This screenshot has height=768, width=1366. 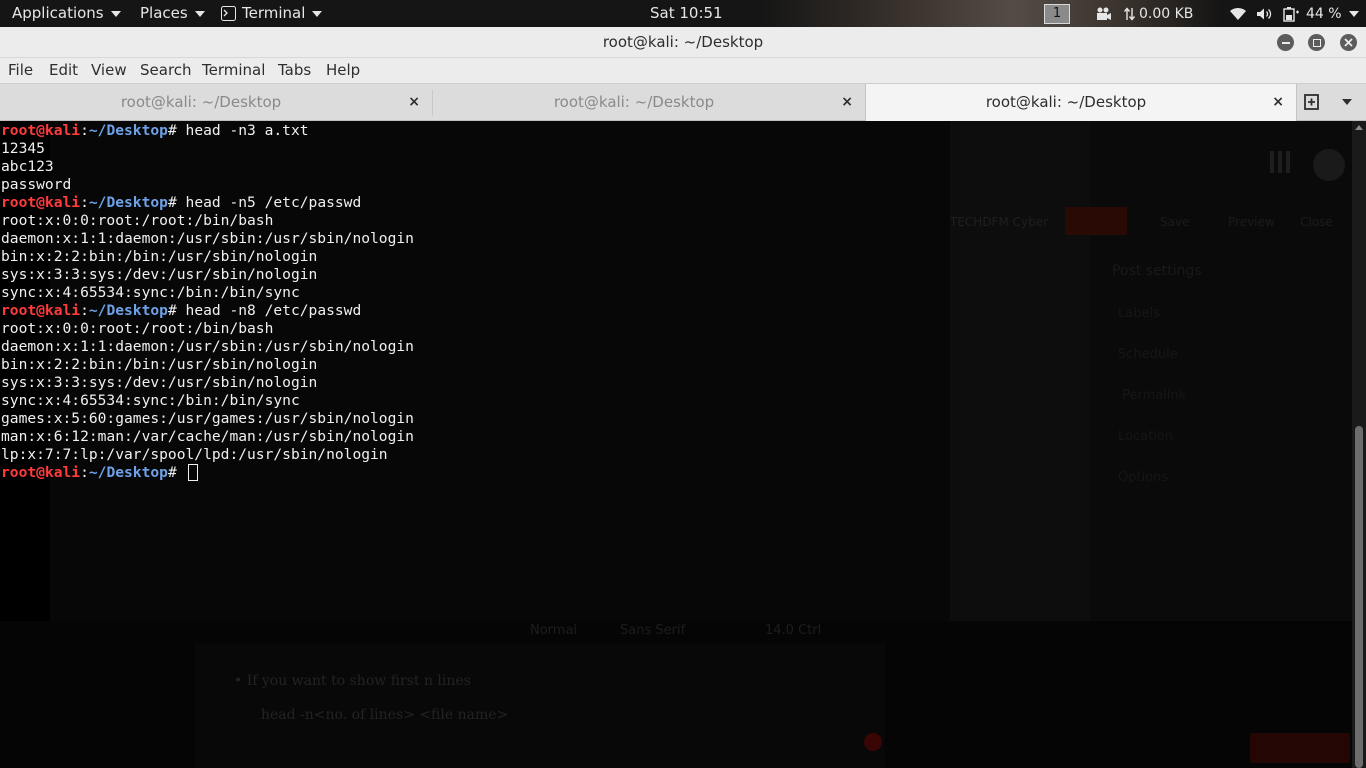 I want to click on places-label: Places, so click(x=164, y=13).